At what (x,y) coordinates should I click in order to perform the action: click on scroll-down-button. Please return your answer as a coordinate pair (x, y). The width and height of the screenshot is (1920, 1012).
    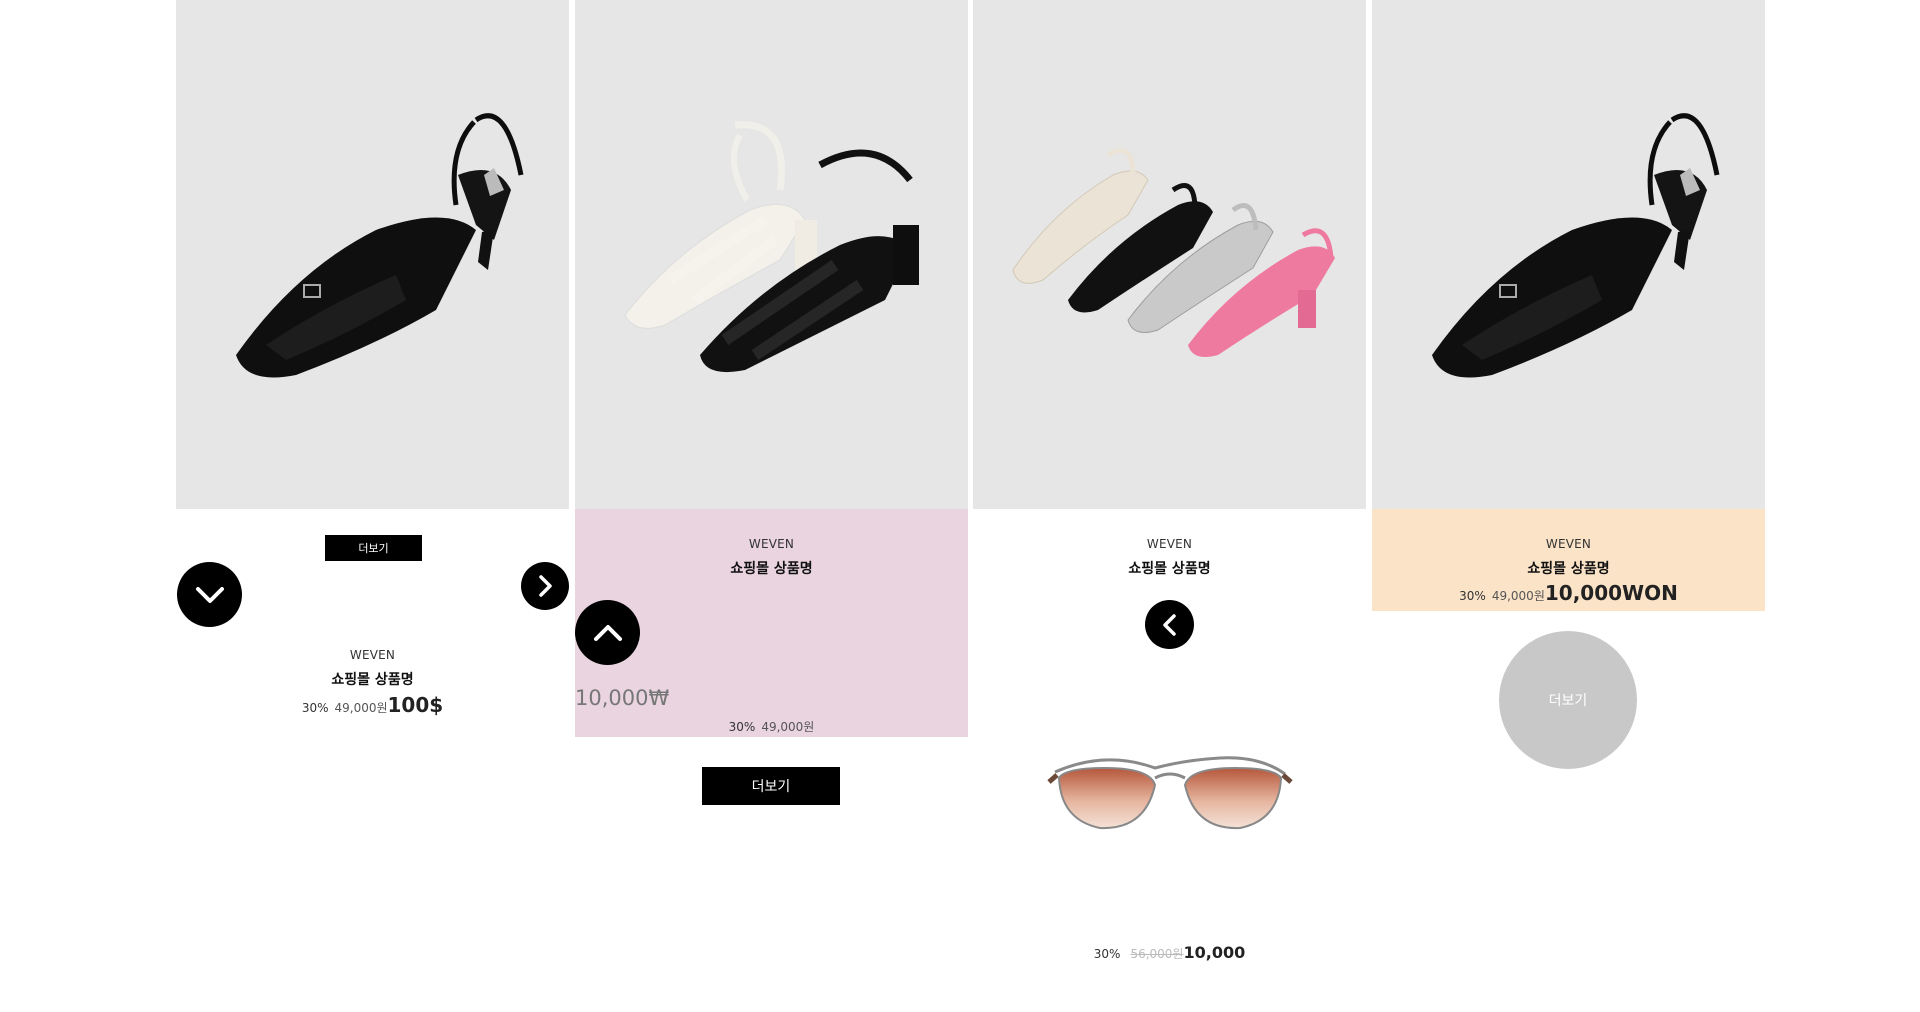
    Looking at the image, I should click on (209, 594).